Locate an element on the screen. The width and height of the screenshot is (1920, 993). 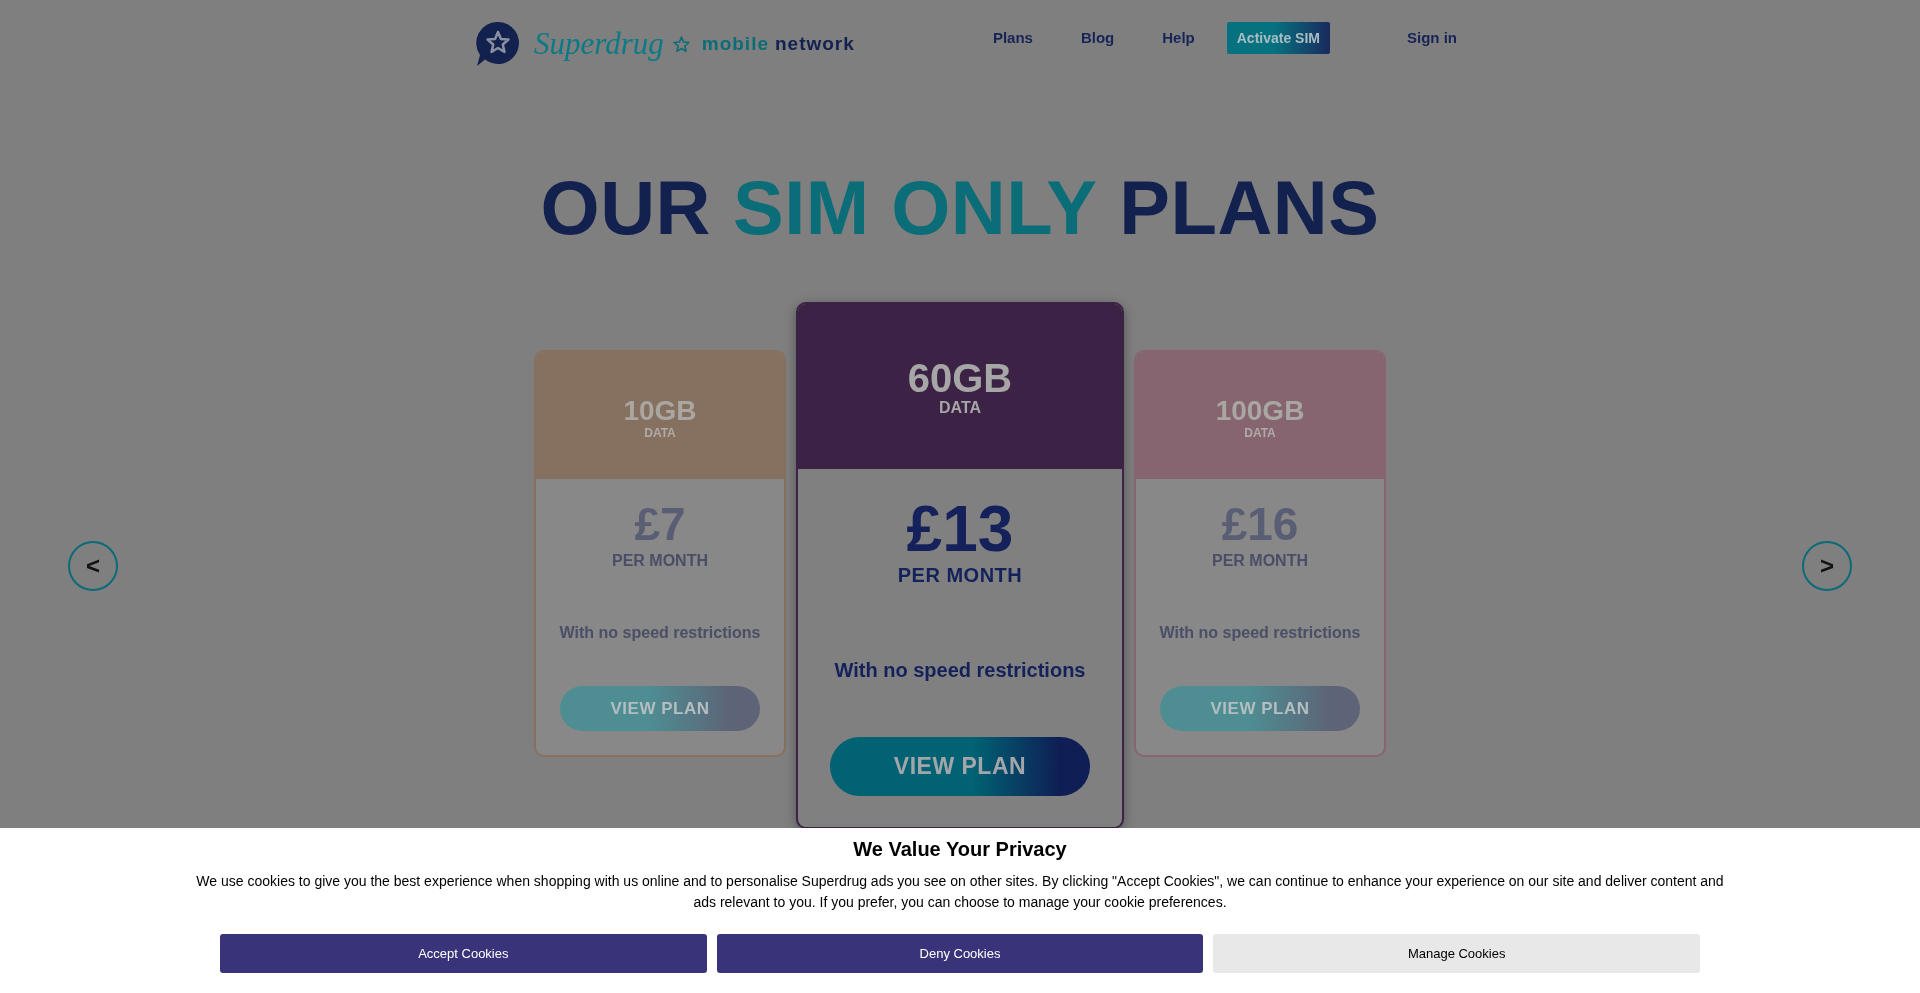
next-button: > is located at coordinates (1827, 565).